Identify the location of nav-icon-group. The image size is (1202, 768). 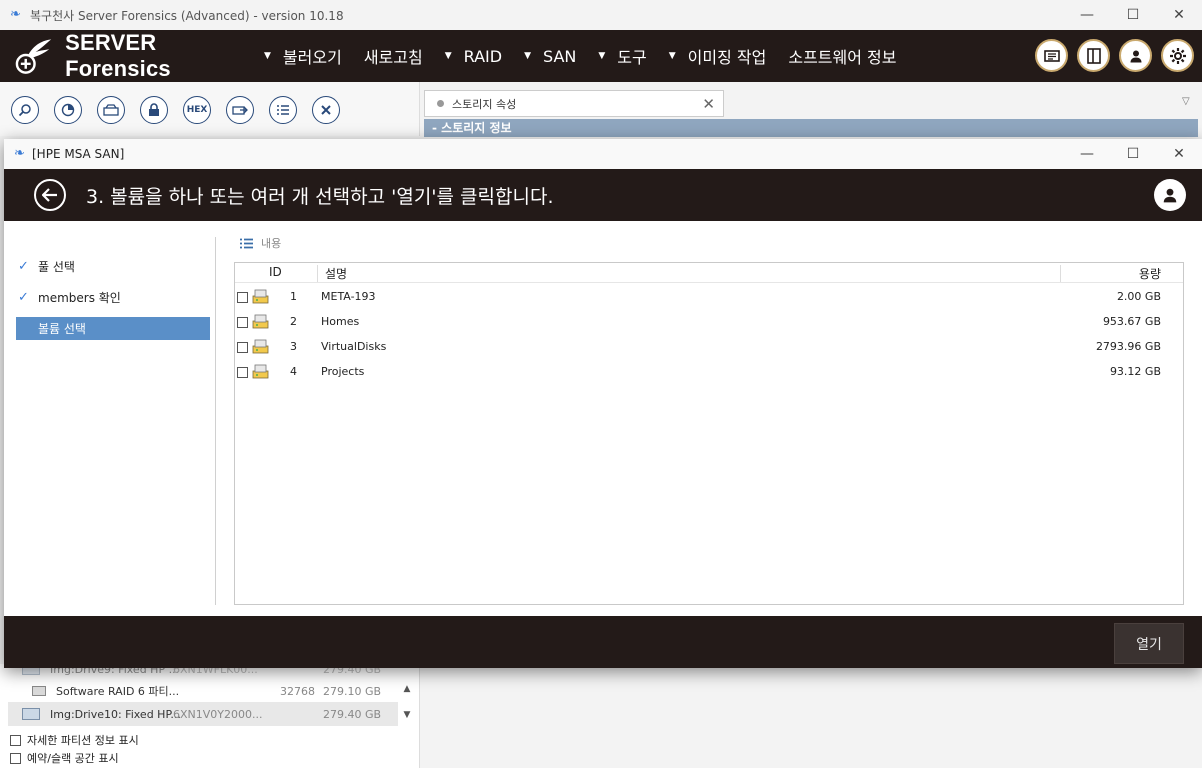
(1110, 55).